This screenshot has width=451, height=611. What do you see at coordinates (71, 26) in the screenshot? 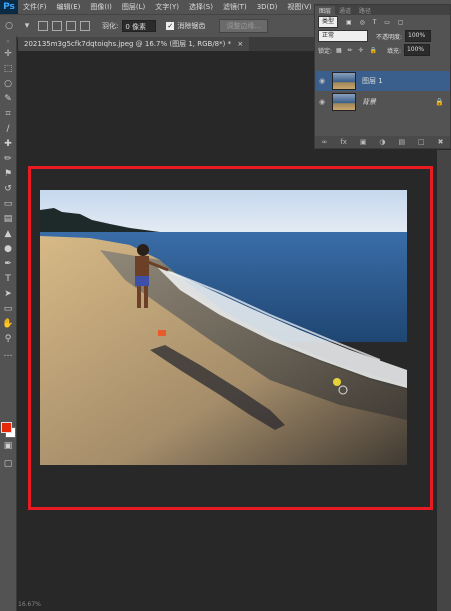
I see `subtract-selection-icon` at bounding box center [71, 26].